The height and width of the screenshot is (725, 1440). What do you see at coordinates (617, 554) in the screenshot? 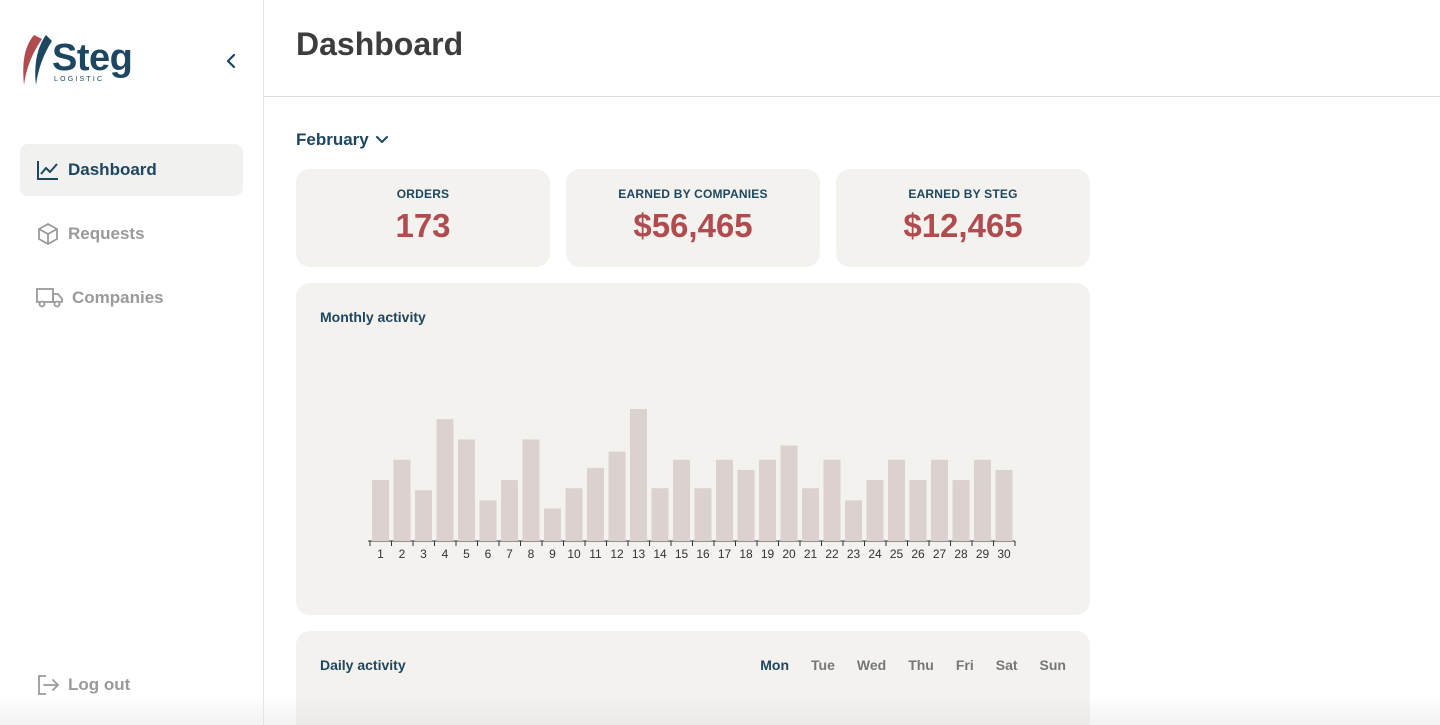
I see `x-tick-label: 12` at bounding box center [617, 554].